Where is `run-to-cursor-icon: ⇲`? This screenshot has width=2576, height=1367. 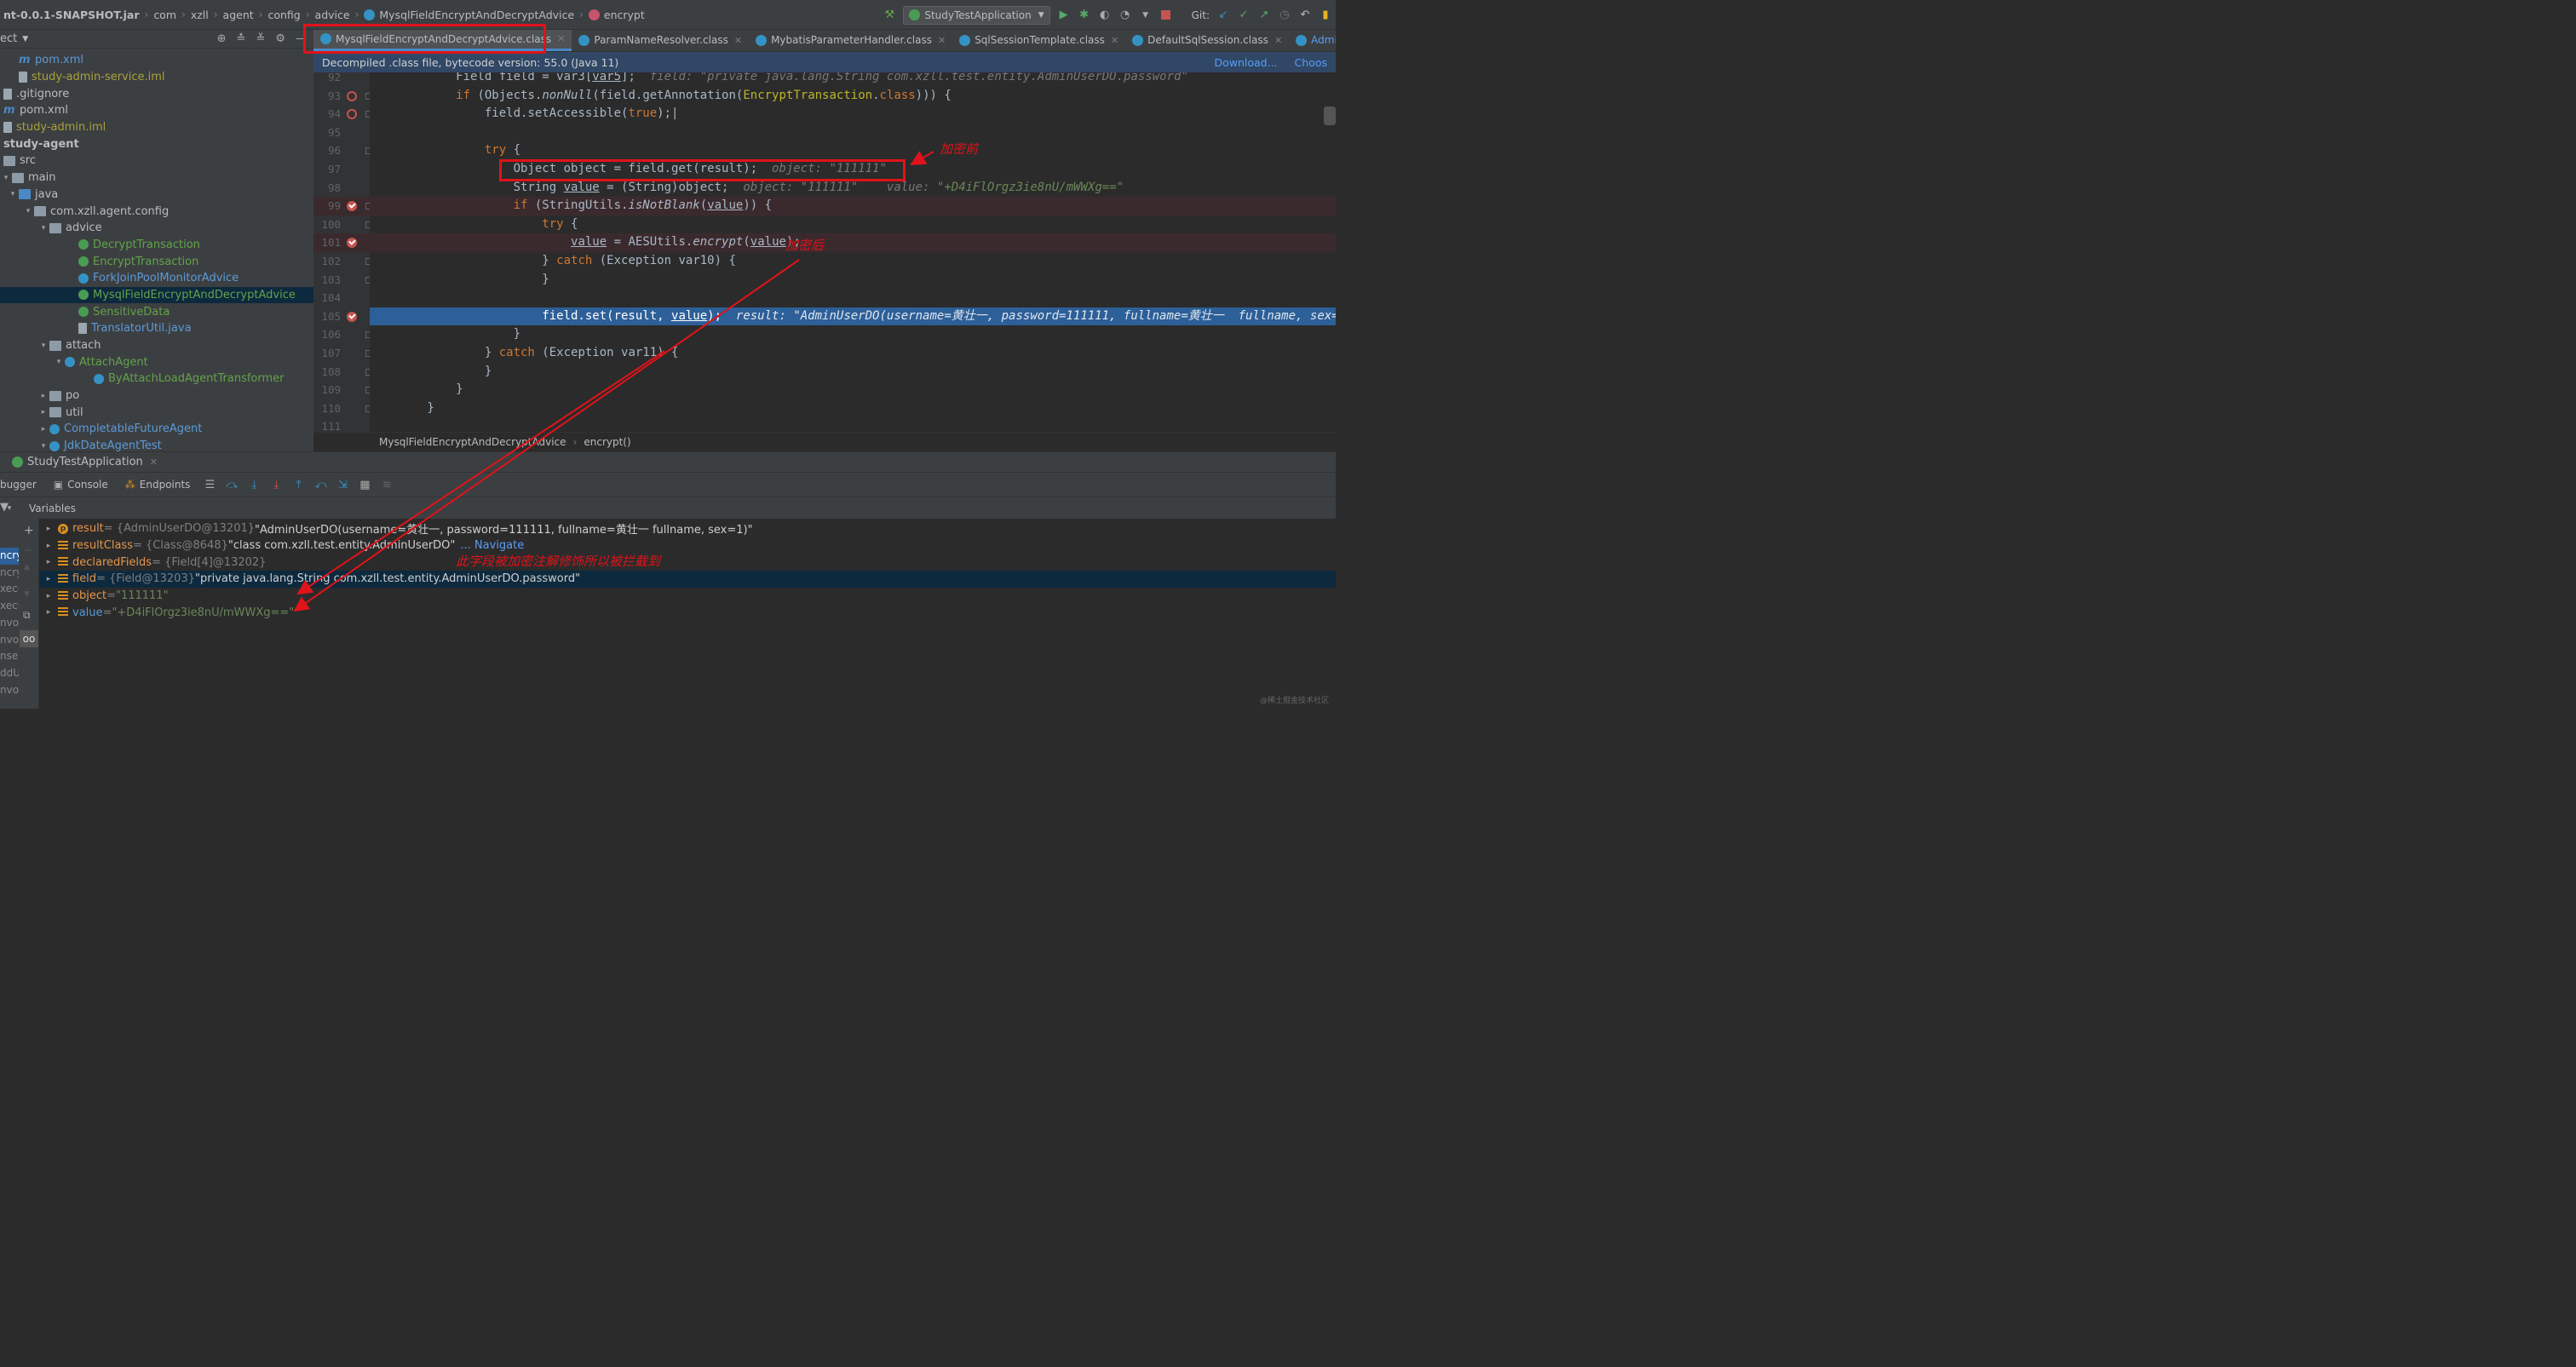
run-to-cursor-icon: ⇲ is located at coordinates (342, 485).